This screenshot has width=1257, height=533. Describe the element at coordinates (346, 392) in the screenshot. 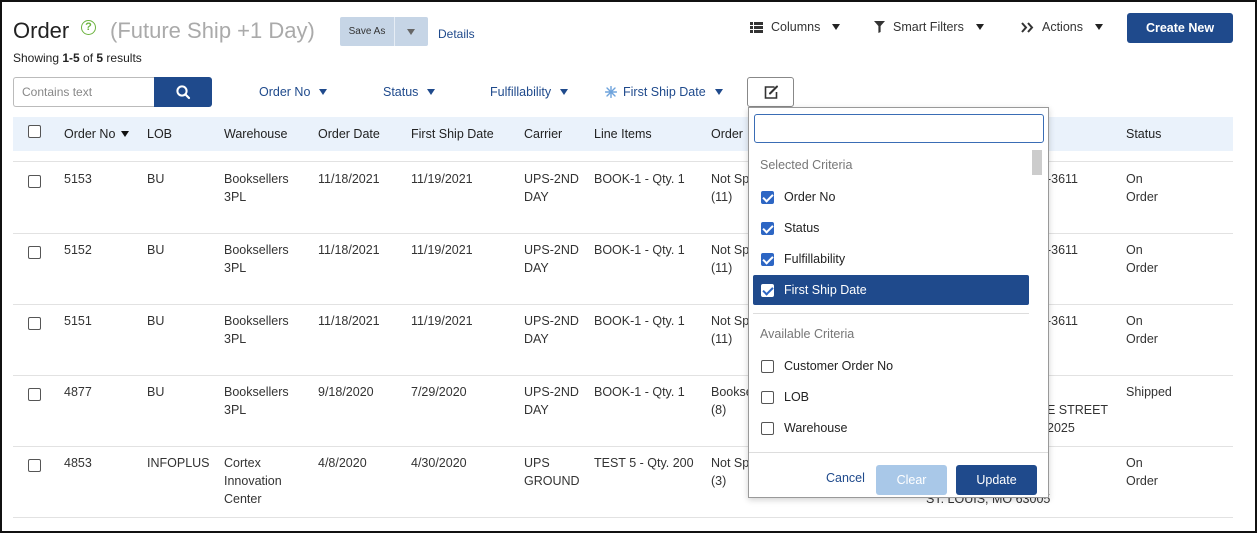

I see `cell-order-date: 9/18/2020` at that location.